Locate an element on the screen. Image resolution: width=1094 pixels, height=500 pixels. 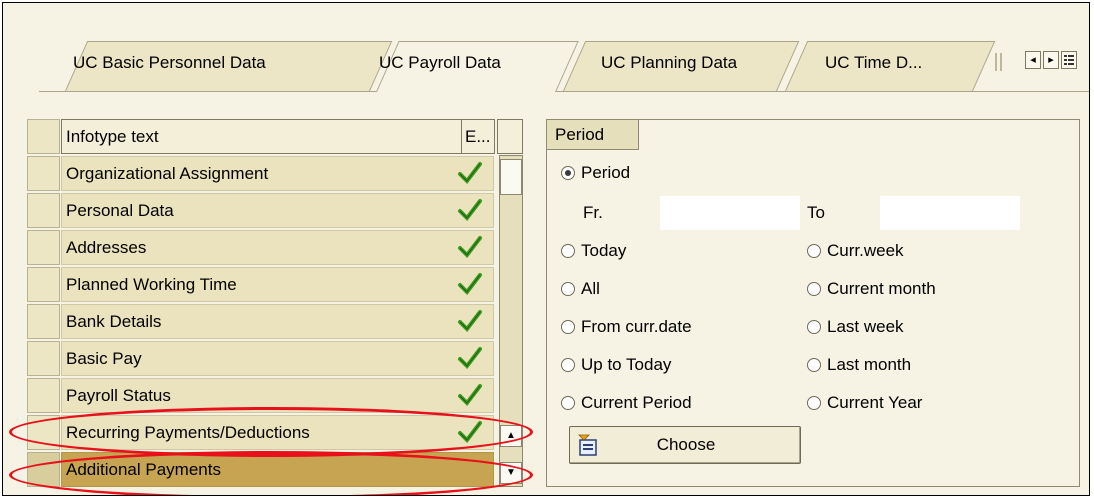
radio-on-icon is located at coordinates (568, 173).